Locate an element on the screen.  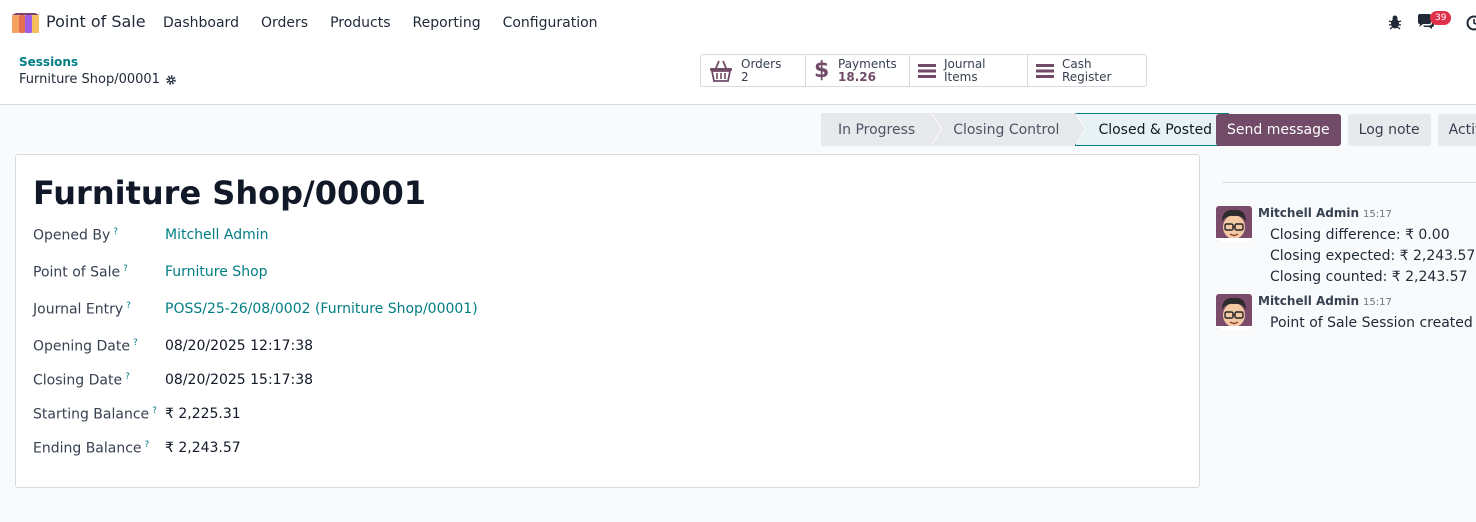
dollar-icon: $ is located at coordinates (822, 70).